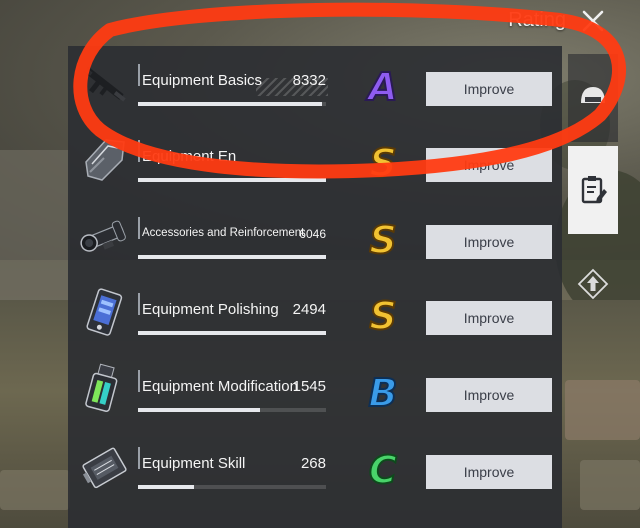 The height and width of the screenshot is (528, 640). What do you see at coordinates (101, 387) in the screenshot?
I see `modification-cell-icon` at bounding box center [101, 387].